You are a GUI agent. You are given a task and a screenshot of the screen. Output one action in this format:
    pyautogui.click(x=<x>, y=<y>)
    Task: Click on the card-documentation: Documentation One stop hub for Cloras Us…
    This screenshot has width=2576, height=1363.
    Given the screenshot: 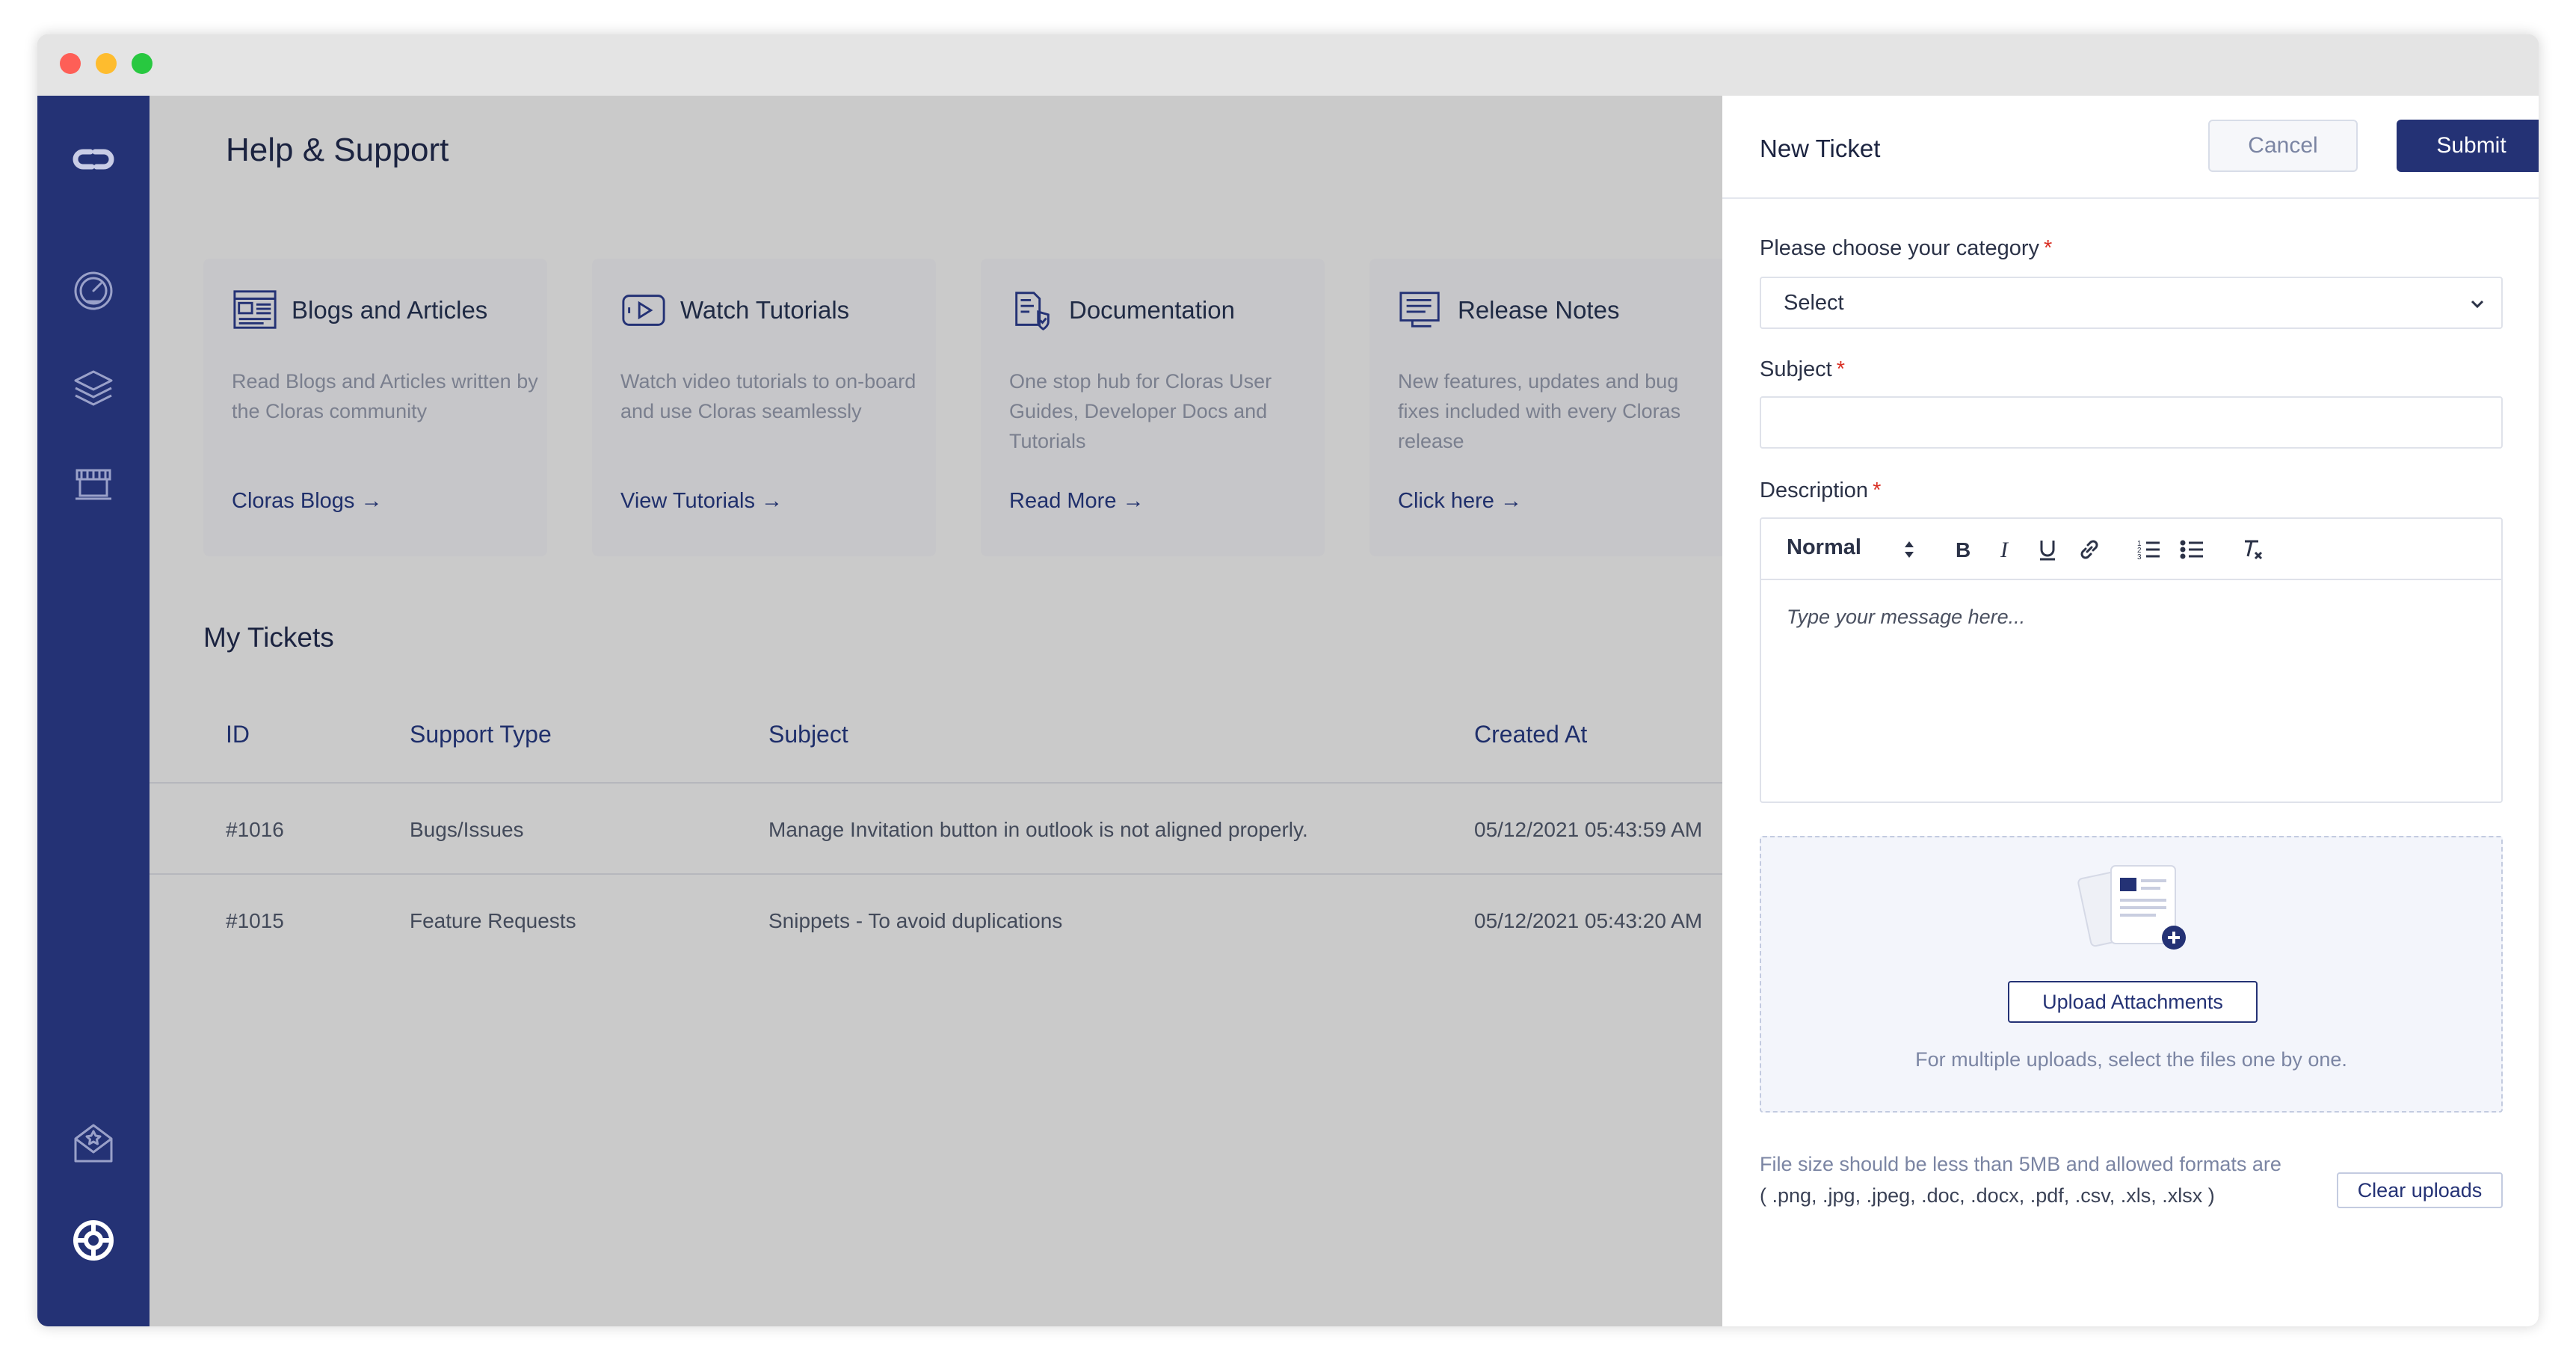 What is the action you would take?
    pyautogui.click(x=1153, y=407)
    